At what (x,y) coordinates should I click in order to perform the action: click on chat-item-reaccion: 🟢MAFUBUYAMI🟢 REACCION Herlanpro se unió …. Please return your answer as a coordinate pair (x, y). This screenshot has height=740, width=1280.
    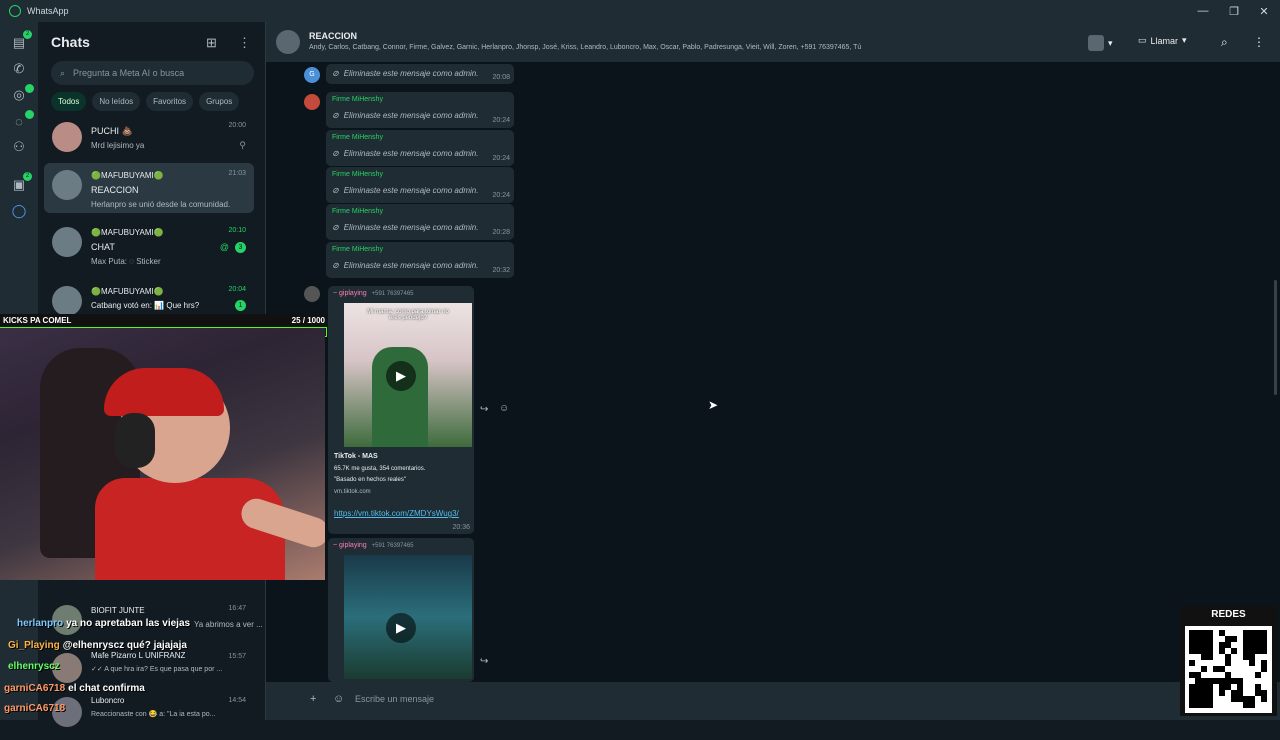
    Looking at the image, I should click on (149, 188).